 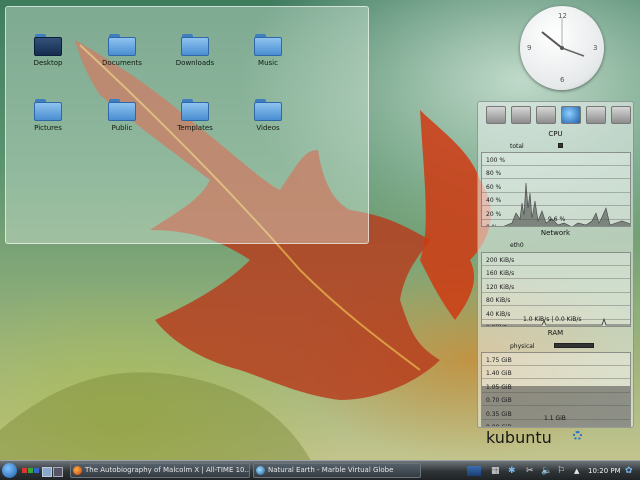 I want to click on ram-tick-label: 0.00 GiB, so click(x=499, y=425).